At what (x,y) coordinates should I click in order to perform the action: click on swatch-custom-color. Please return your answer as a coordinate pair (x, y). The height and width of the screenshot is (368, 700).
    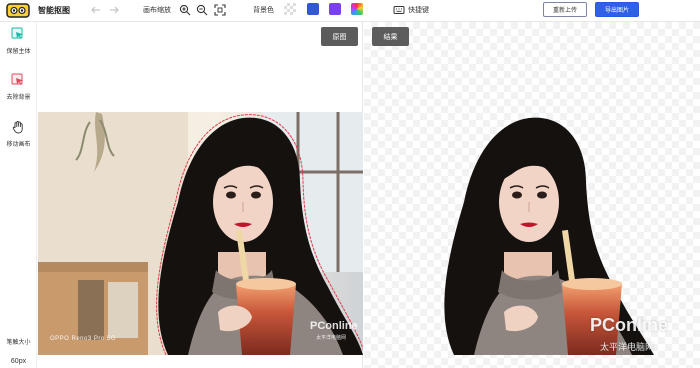
    Looking at the image, I should click on (357, 9).